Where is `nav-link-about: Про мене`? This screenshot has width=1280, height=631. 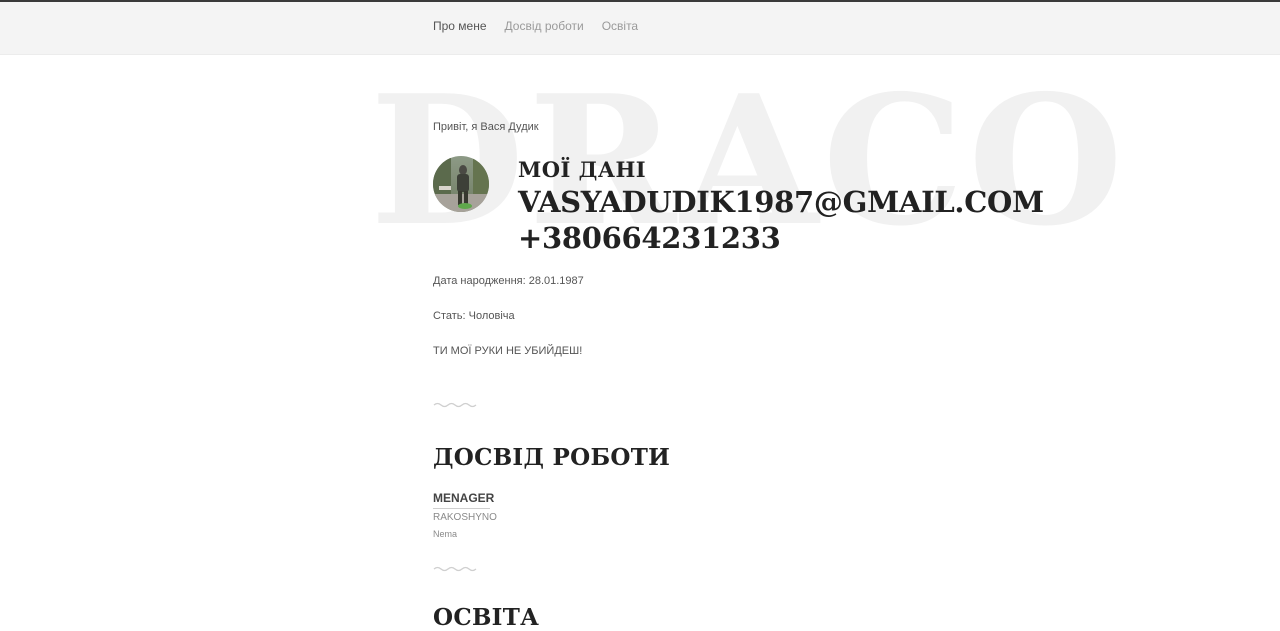 nav-link-about: Про мене is located at coordinates (460, 26).